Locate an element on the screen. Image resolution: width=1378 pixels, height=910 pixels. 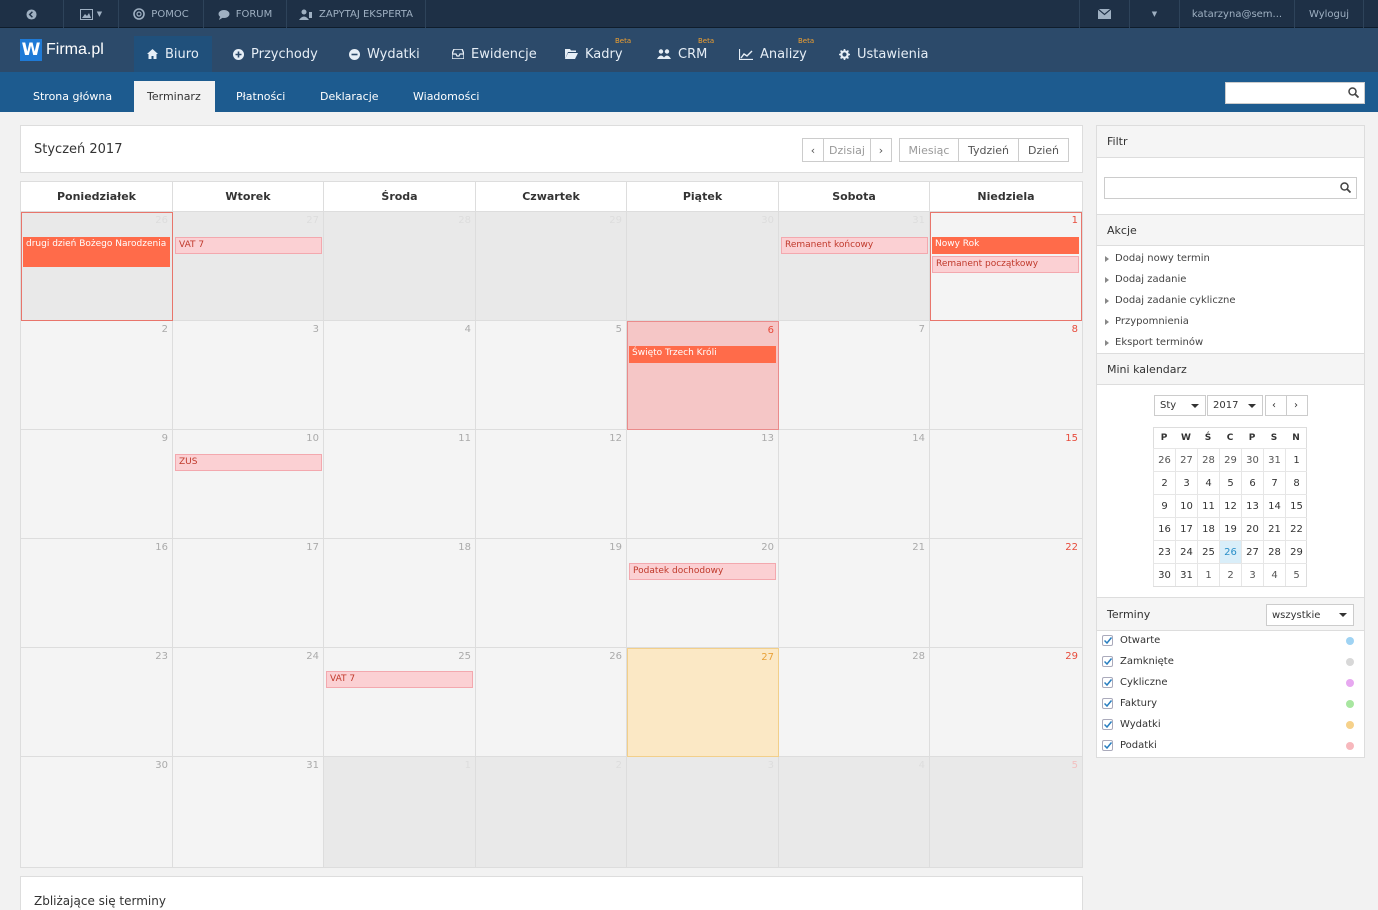
mini-month-select: Sty is located at coordinates (1180, 405).